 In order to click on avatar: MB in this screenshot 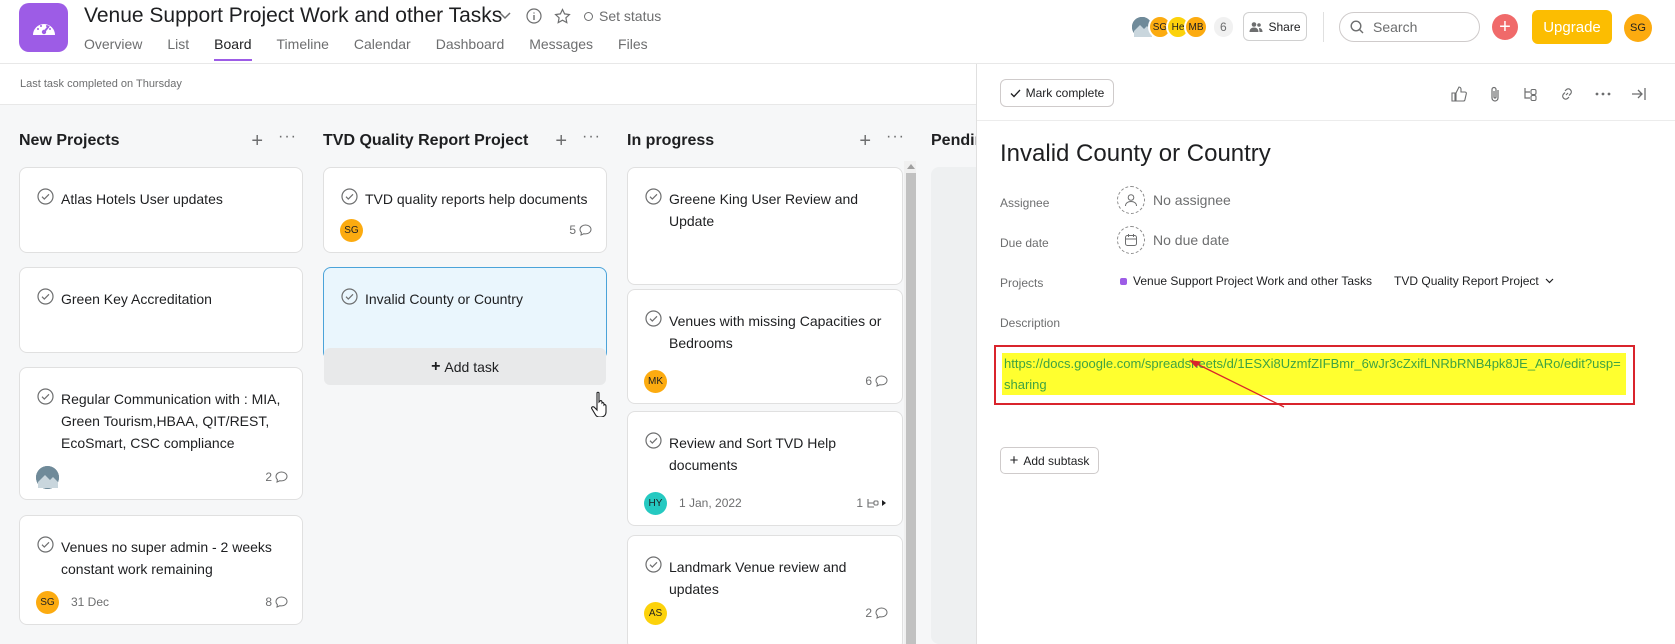, I will do `click(1196, 27)`.